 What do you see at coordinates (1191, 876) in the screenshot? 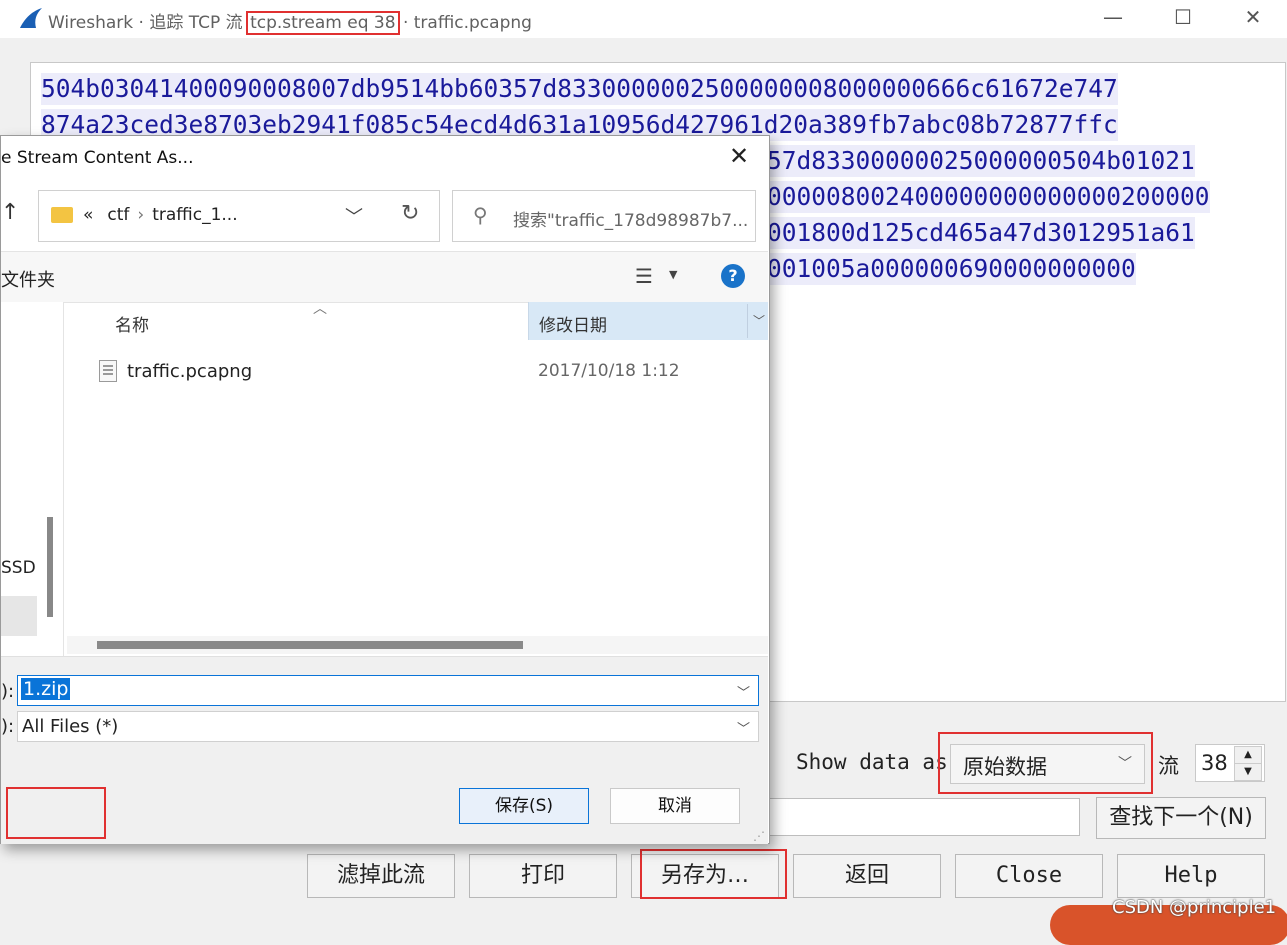
I see `help-button: Help` at bounding box center [1191, 876].